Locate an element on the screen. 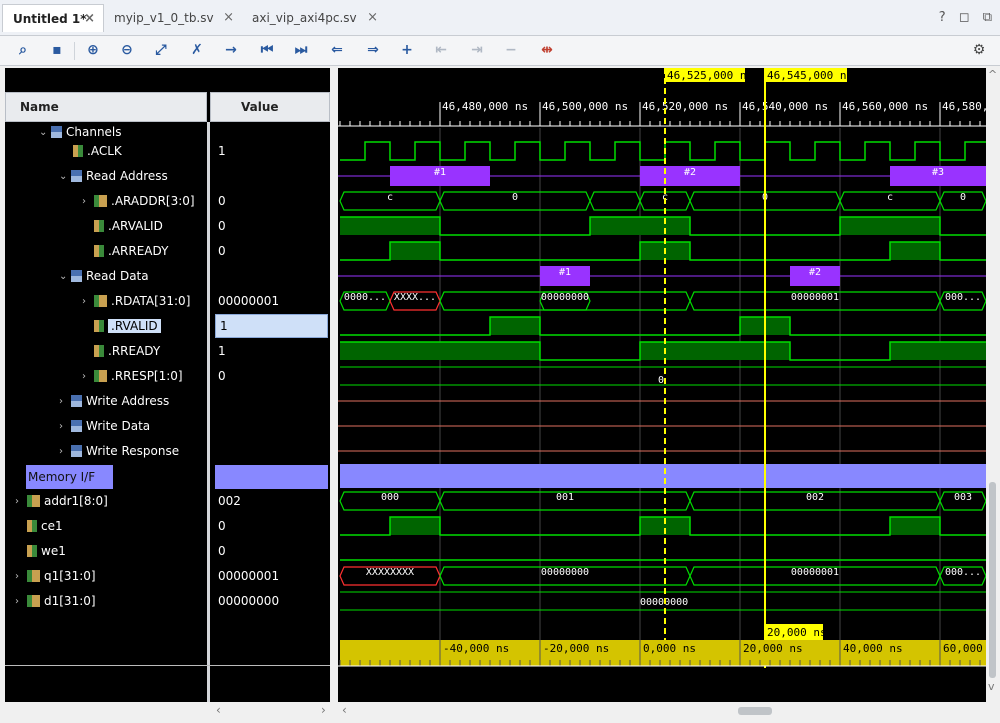 Image resolution: width=1000 pixels, height=723 pixels. add-marker-icon: + is located at coordinates (407, 50).